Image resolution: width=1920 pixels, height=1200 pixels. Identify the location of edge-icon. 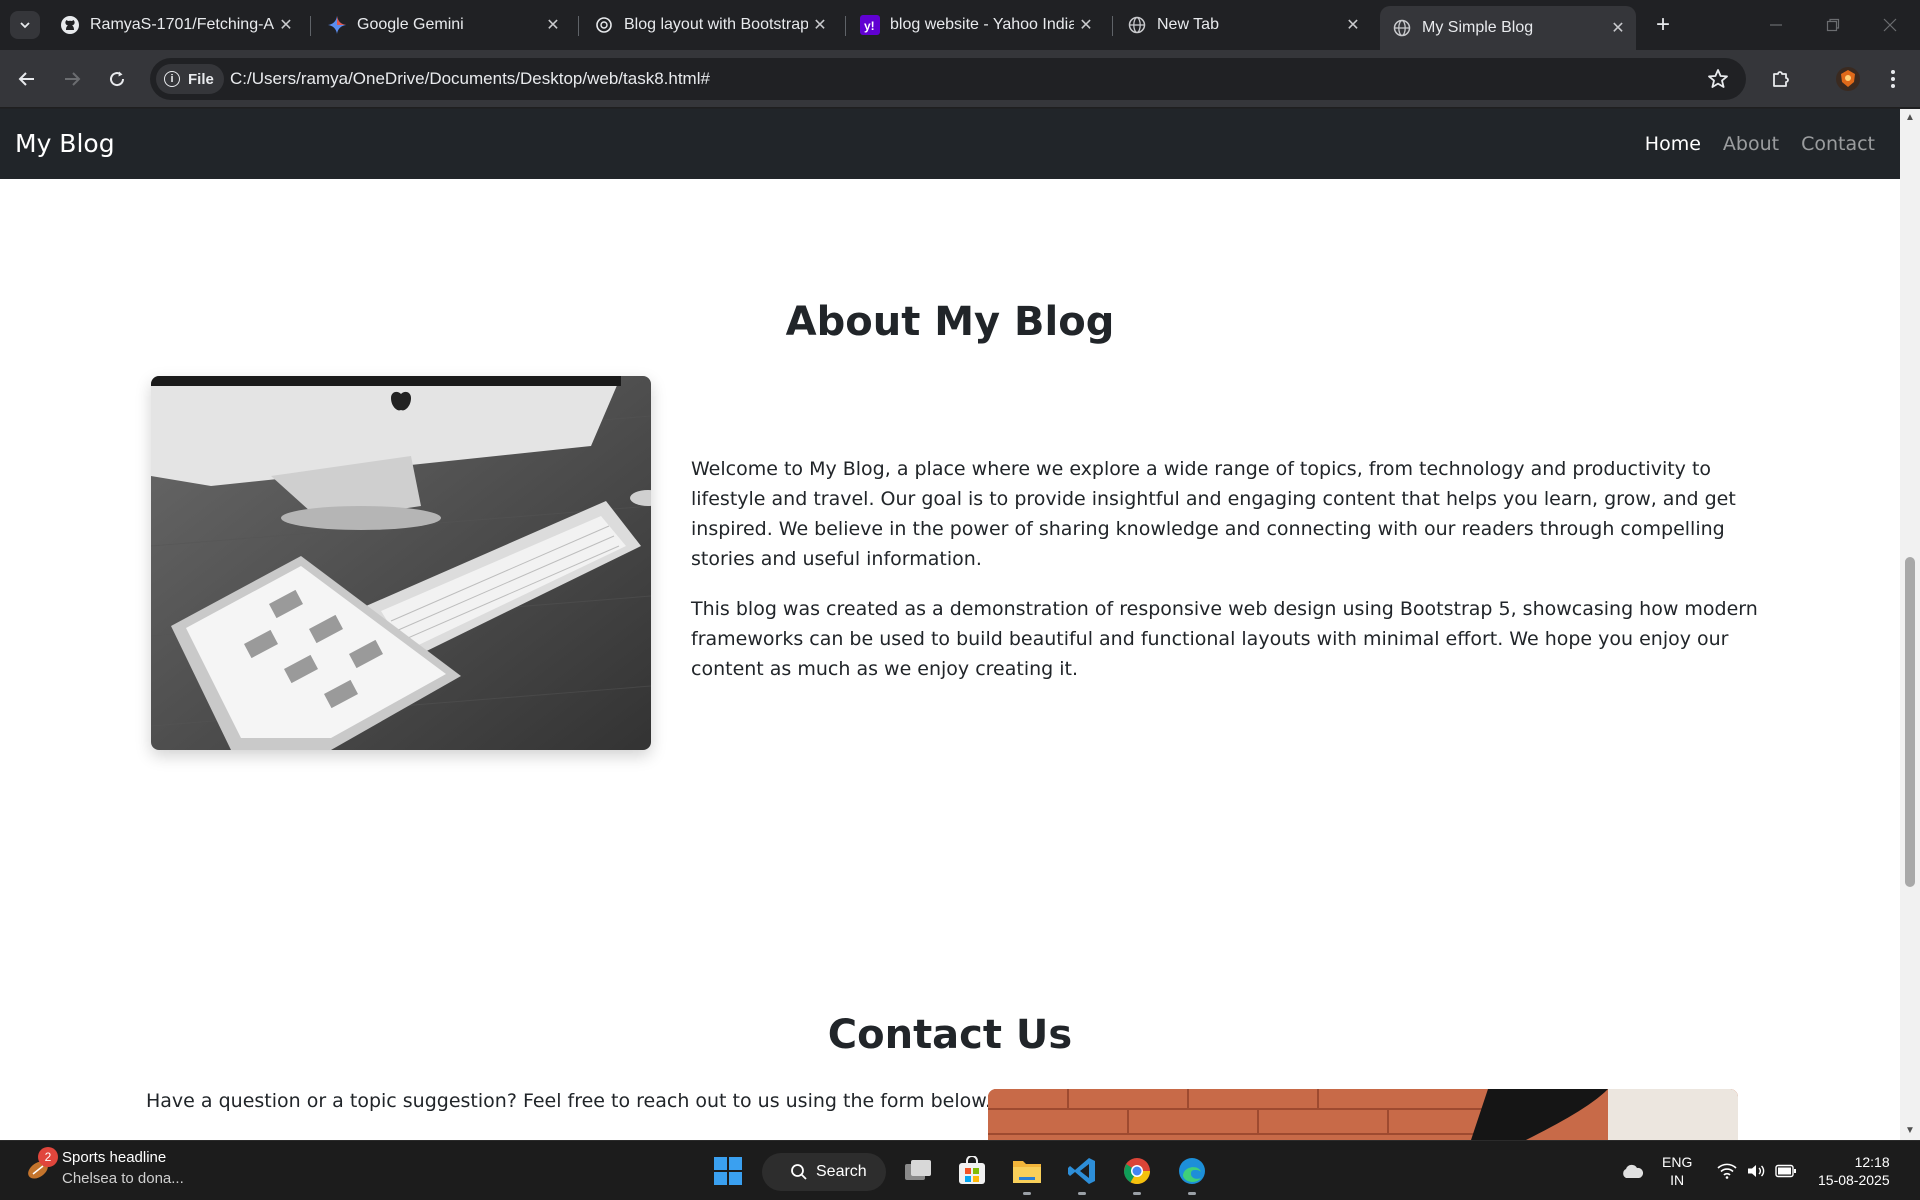
(1192, 1171).